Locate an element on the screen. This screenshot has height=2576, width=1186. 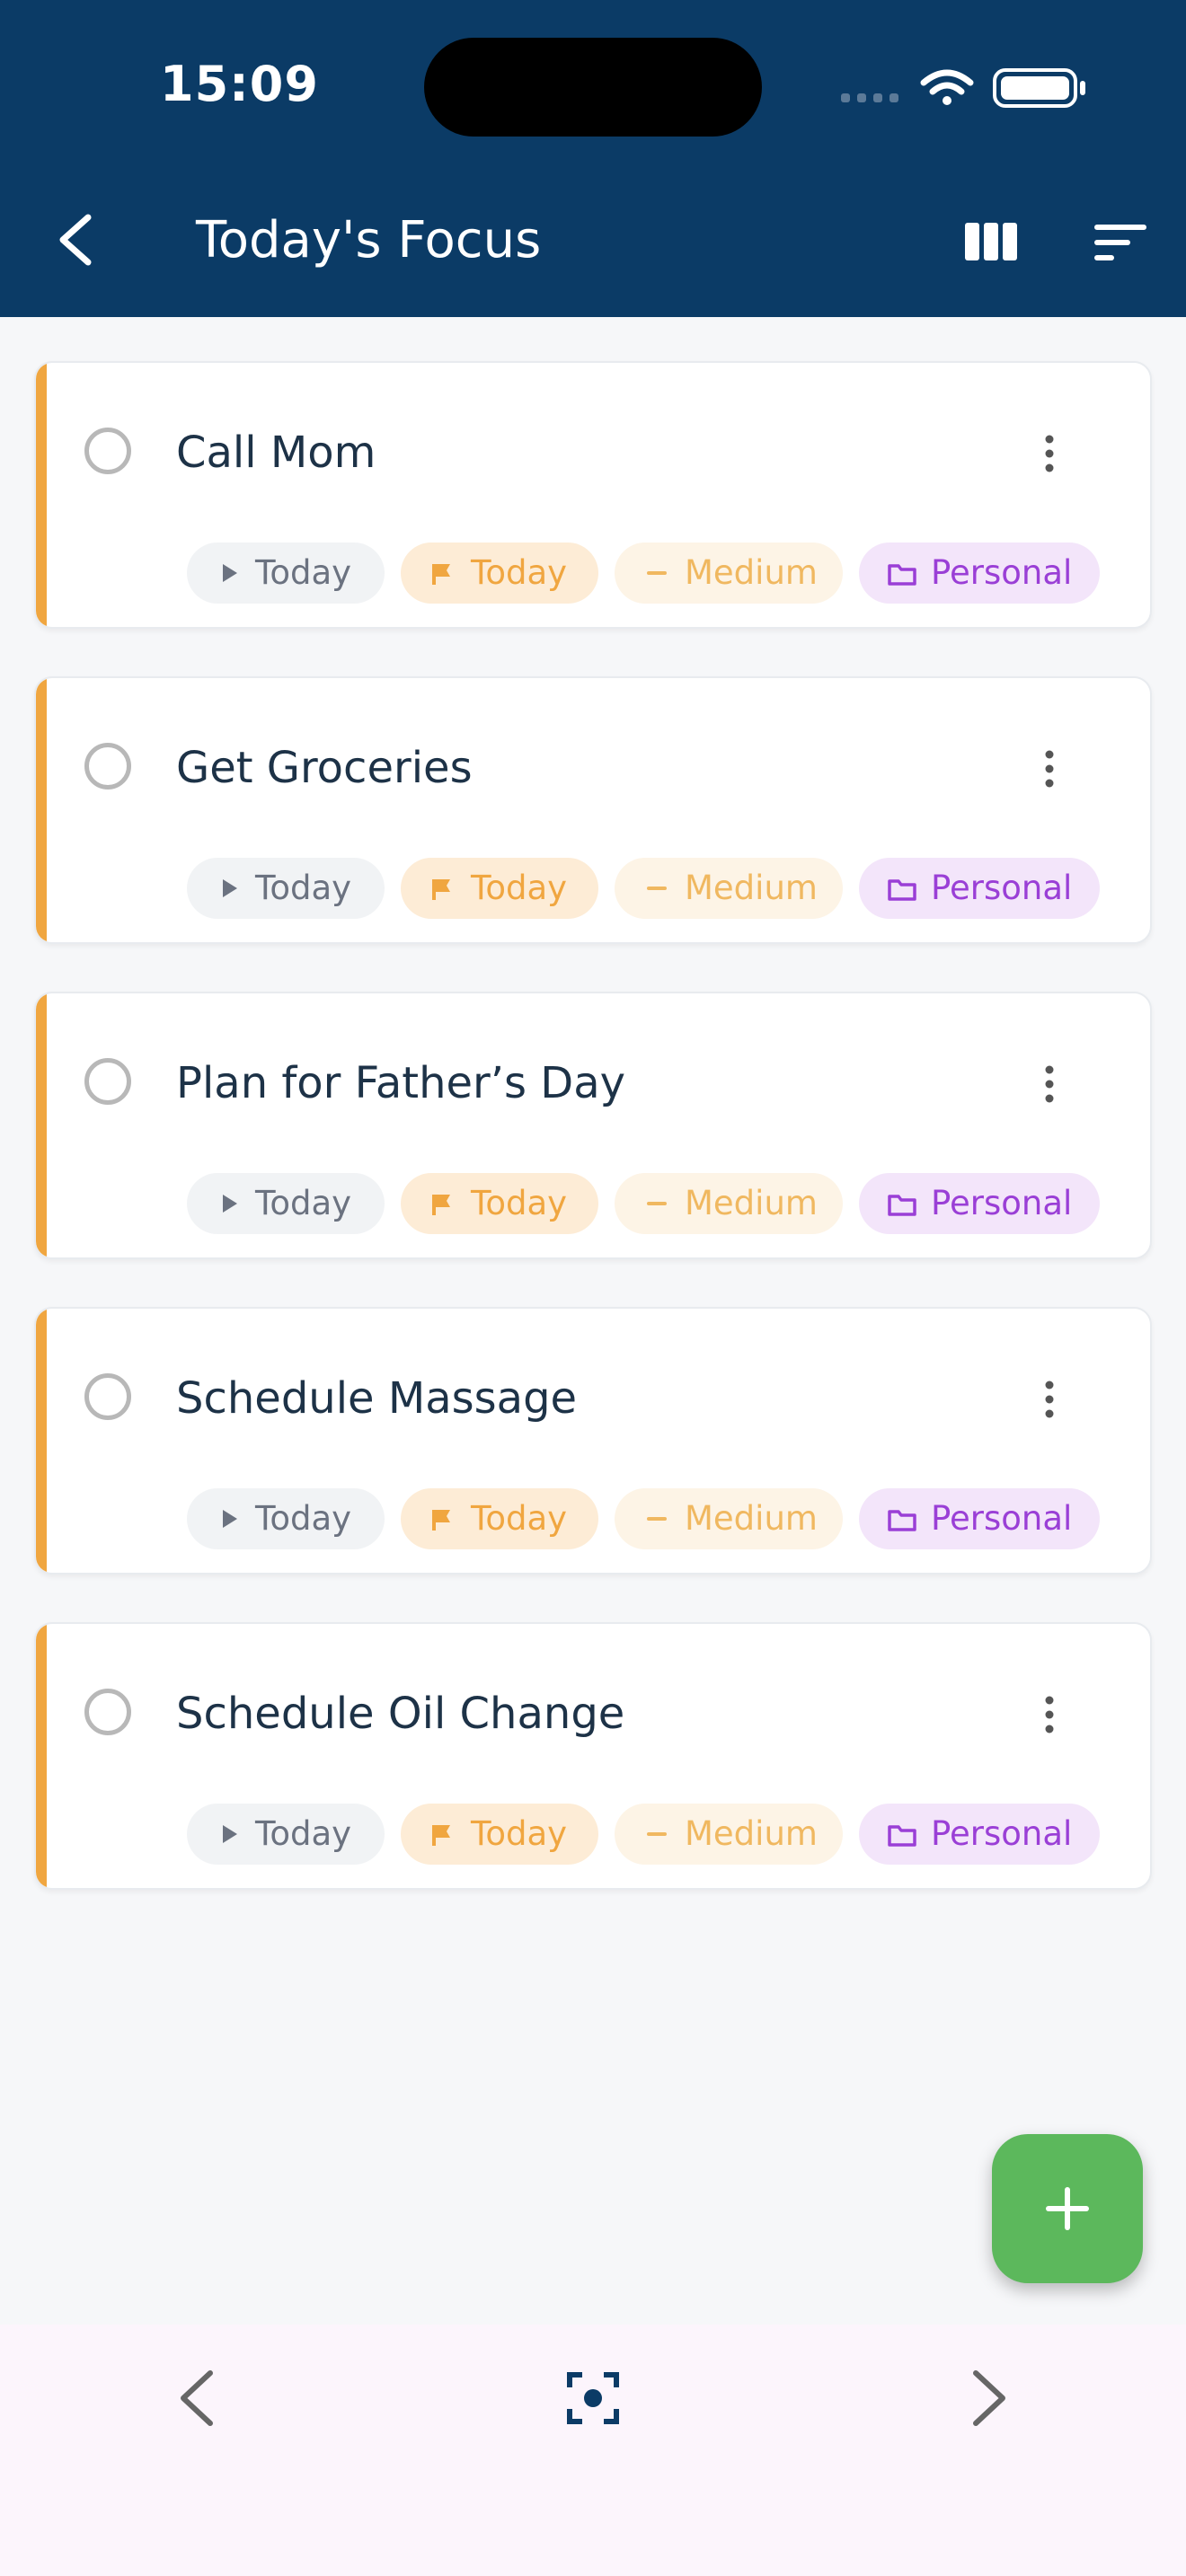
plus-icon is located at coordinates (1067, 2208).